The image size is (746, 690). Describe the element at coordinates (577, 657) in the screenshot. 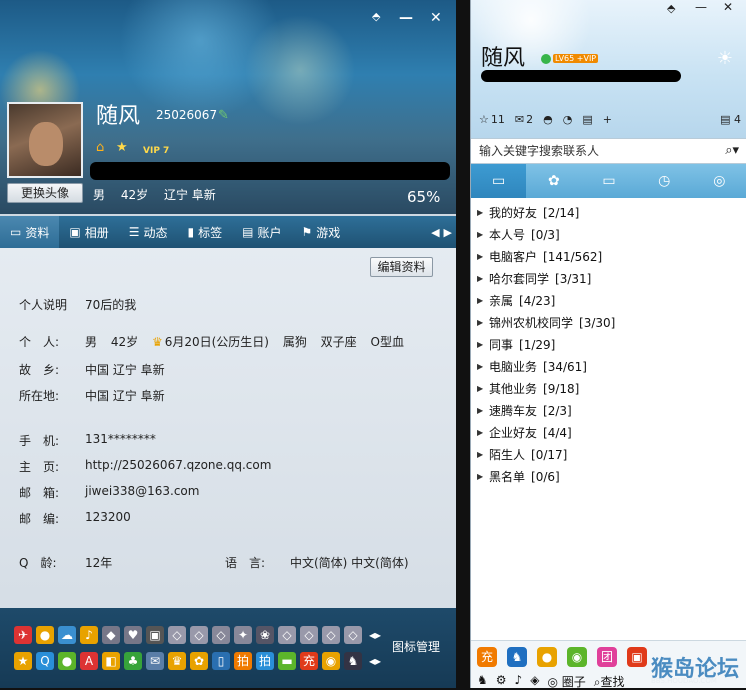

I see `ball-app-icon: ◉` at that location.